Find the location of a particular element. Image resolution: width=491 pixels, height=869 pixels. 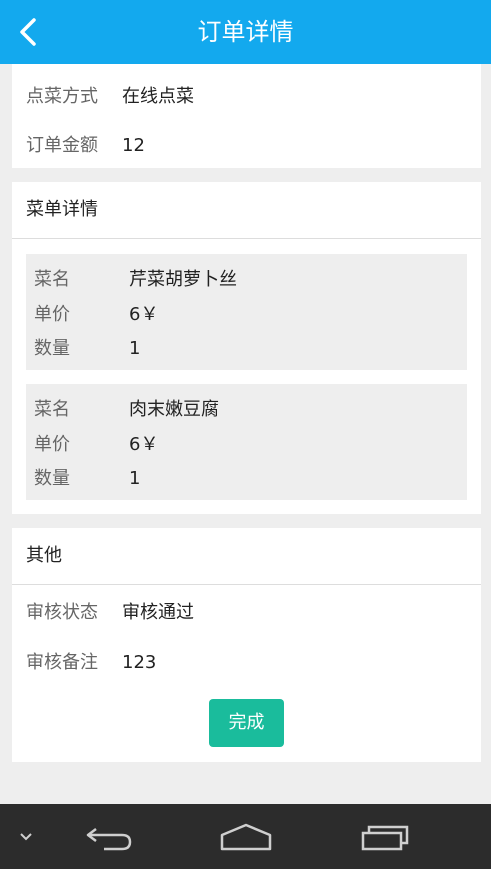

order-method-label: 点菜方式 is located at coordinates (62, 96).